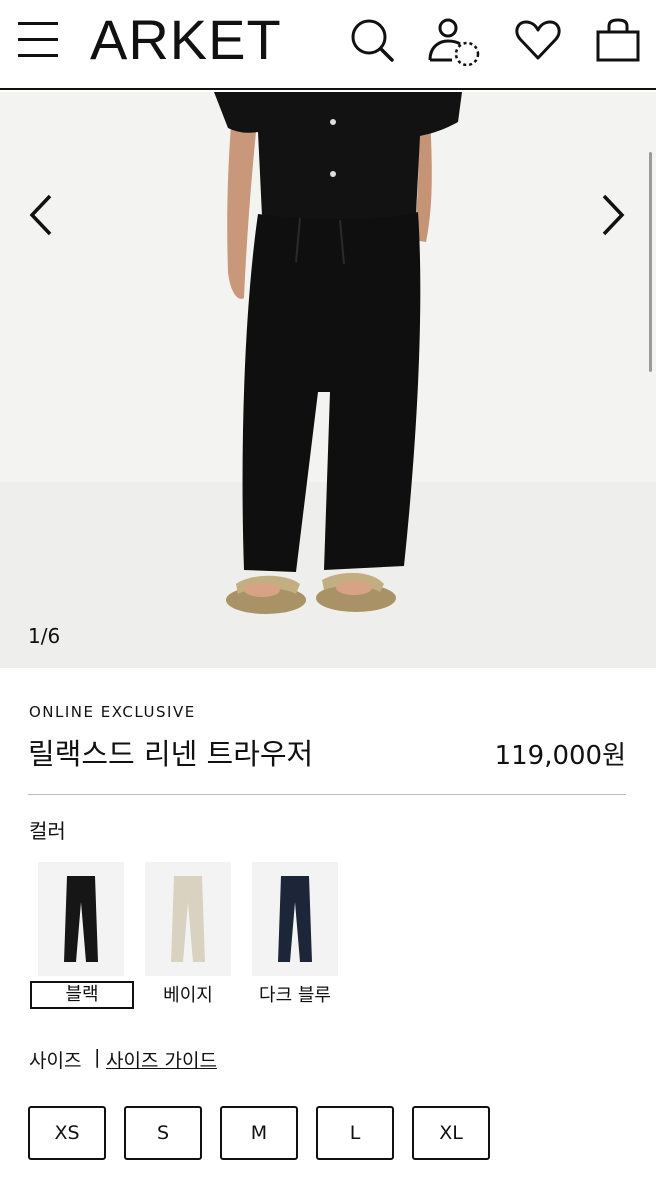 The height and width of the screenshot is (1200, 656). I want to click on chevron-left-icon, so click(42, 215).